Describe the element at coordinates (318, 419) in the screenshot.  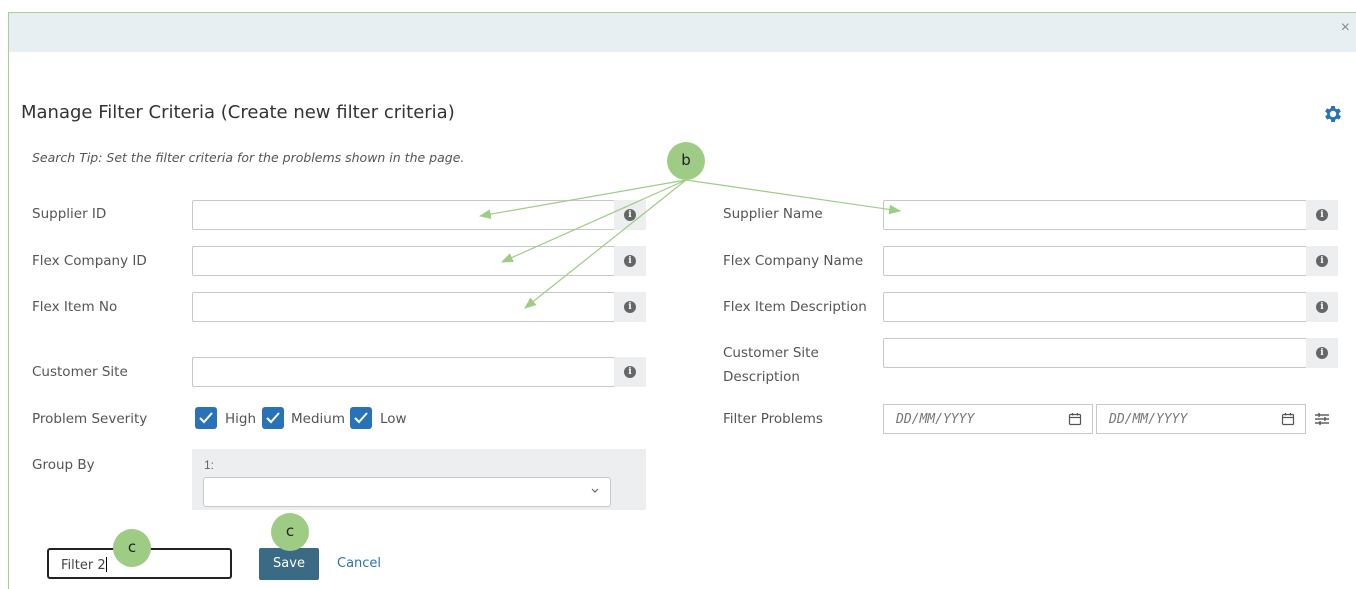
I see `severity-medium-label: Medium` at that location.